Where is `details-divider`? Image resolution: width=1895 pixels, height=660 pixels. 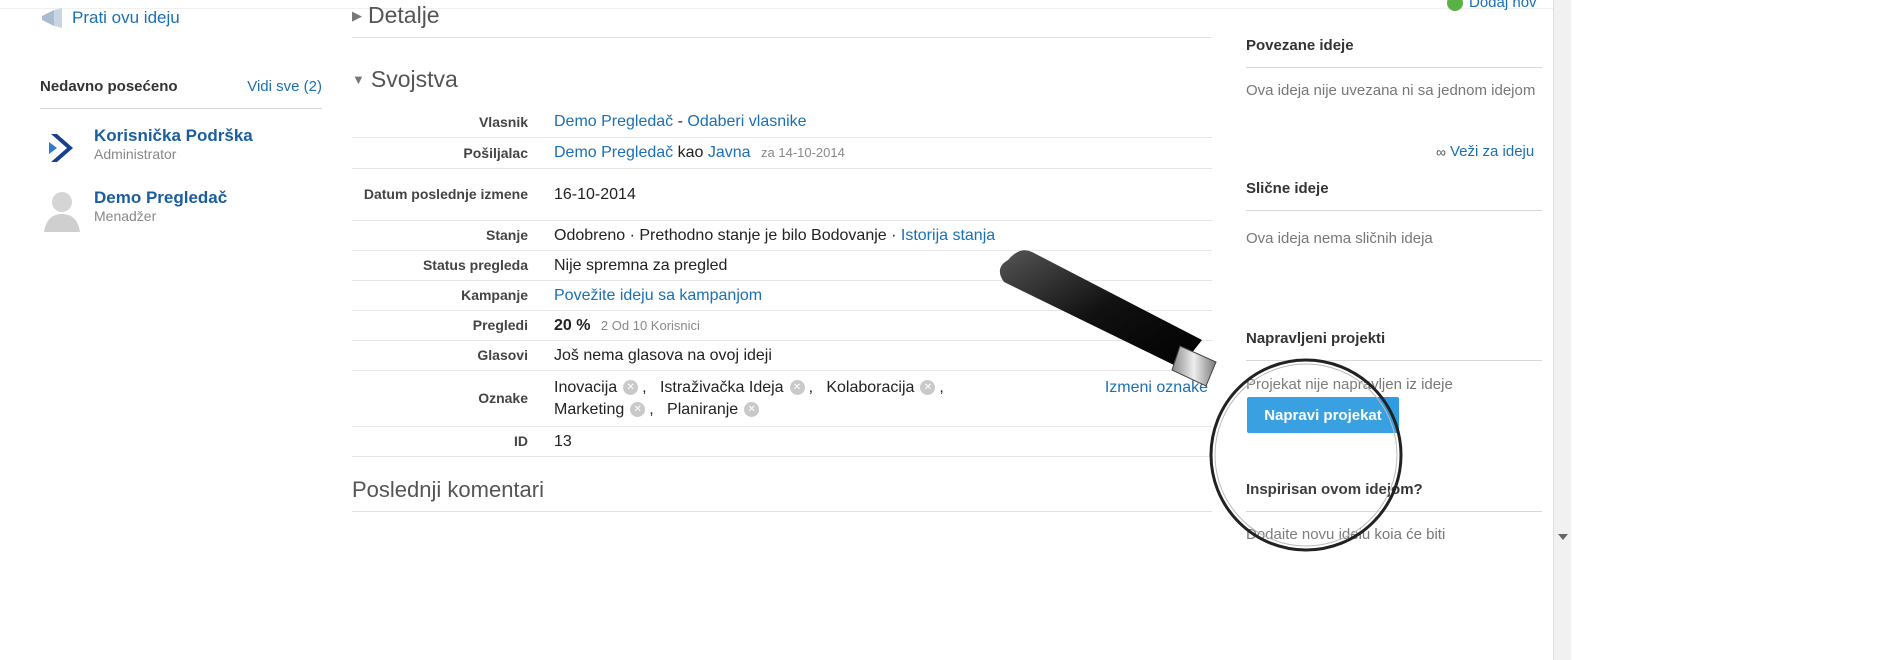 details-divider is located at coordinates (782, 37).